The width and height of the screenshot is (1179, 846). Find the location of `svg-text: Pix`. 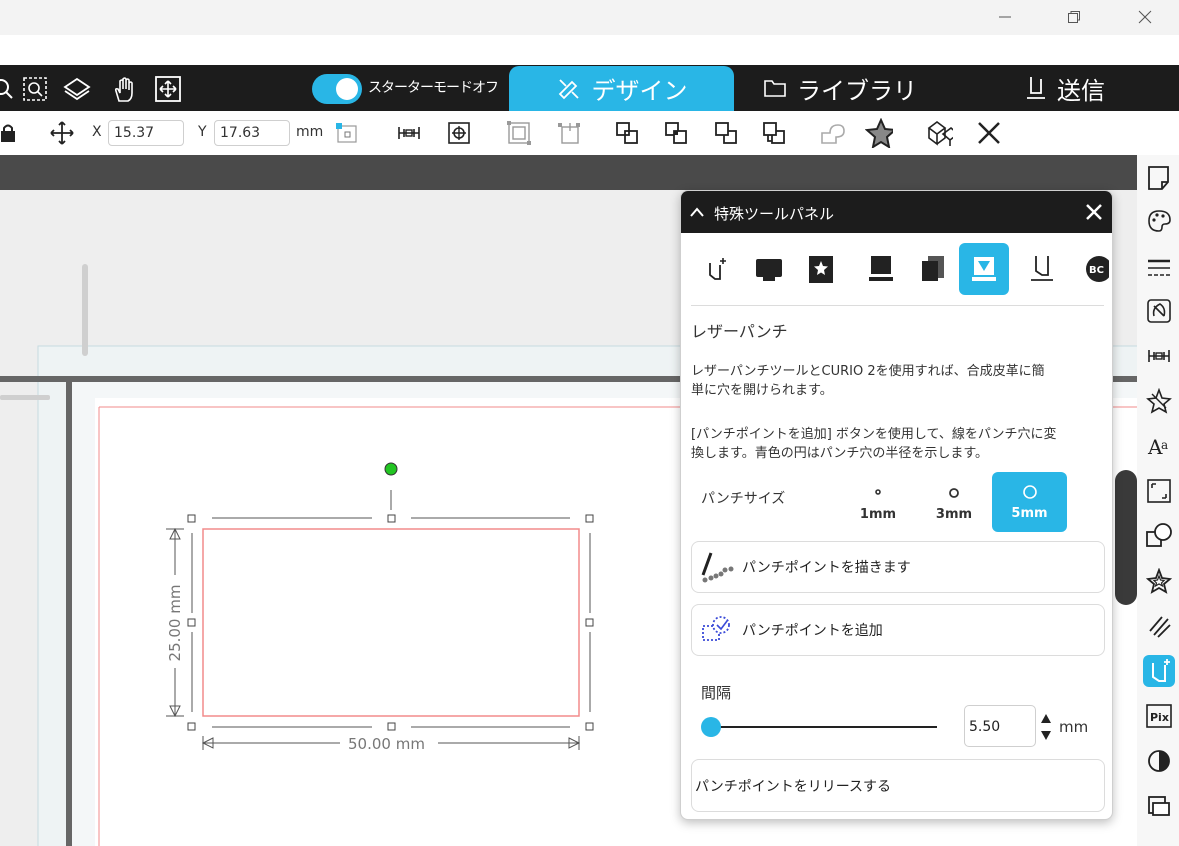

svg-text: Pix is located at coordinates (1159, 717).